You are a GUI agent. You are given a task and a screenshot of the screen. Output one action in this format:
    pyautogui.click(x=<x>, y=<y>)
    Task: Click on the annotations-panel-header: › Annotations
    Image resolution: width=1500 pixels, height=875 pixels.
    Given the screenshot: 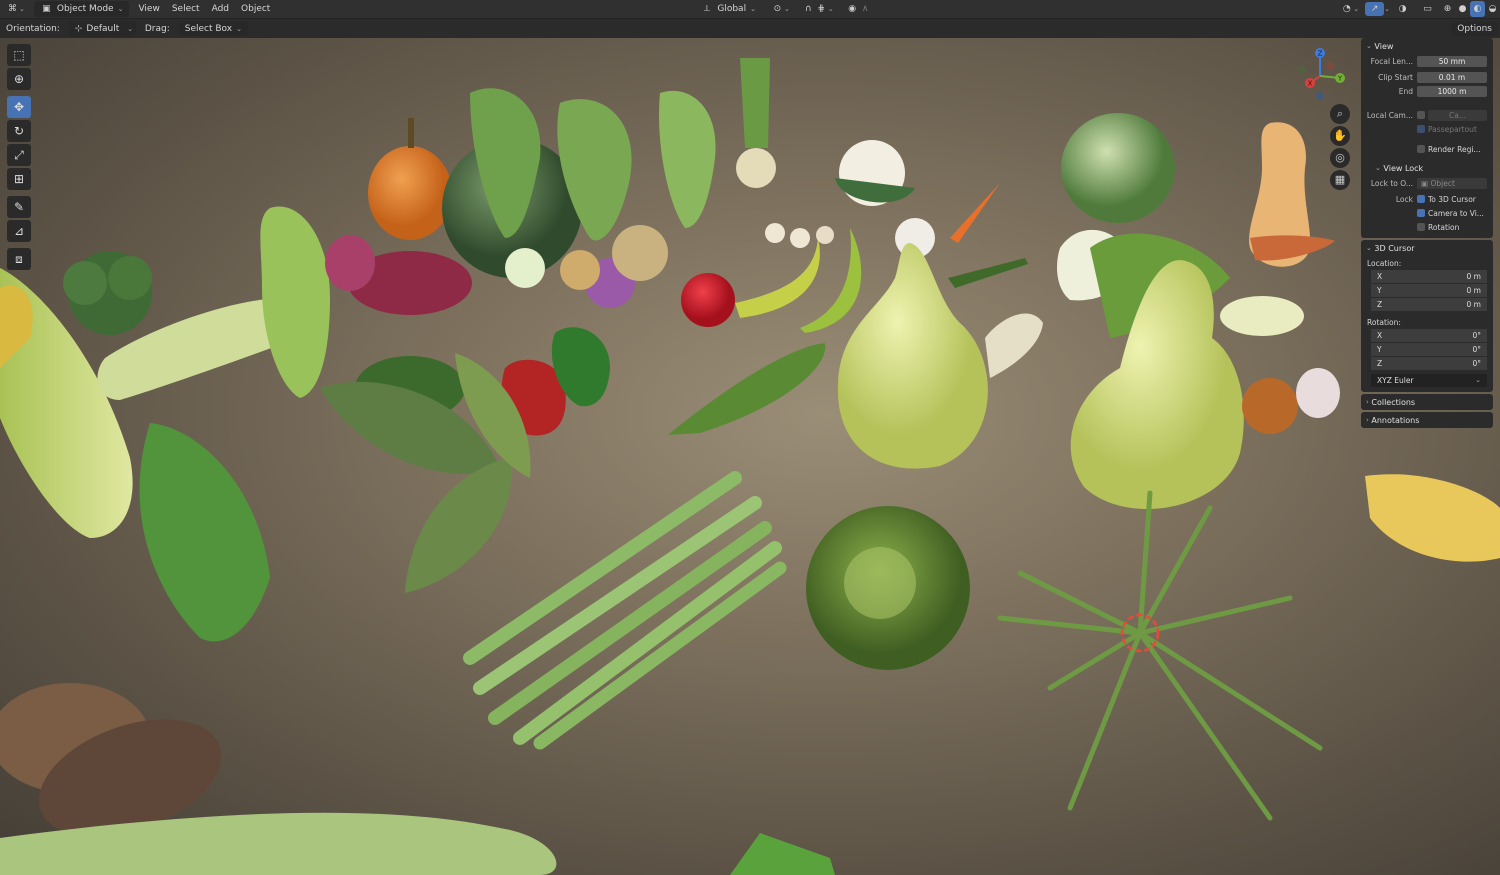 What is the action you would take?
    pyautogui.click(x=1427, y=420)
    